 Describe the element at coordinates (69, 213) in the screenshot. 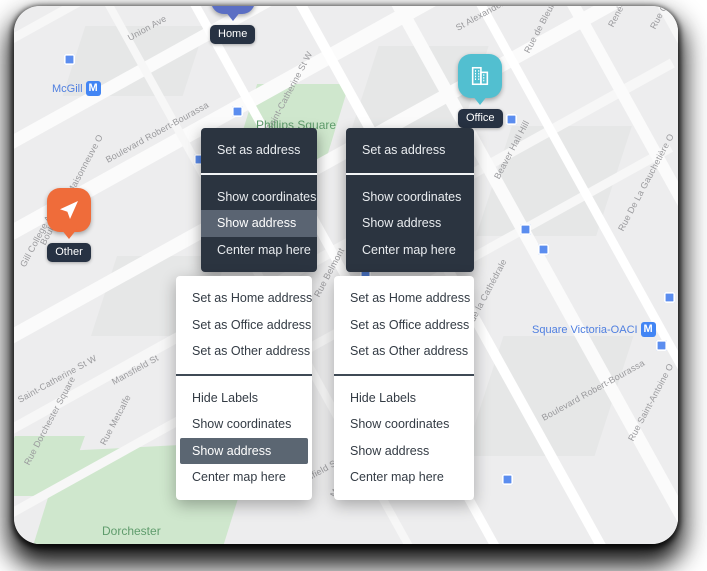

I see `navigation-arrow-icon` at that location.